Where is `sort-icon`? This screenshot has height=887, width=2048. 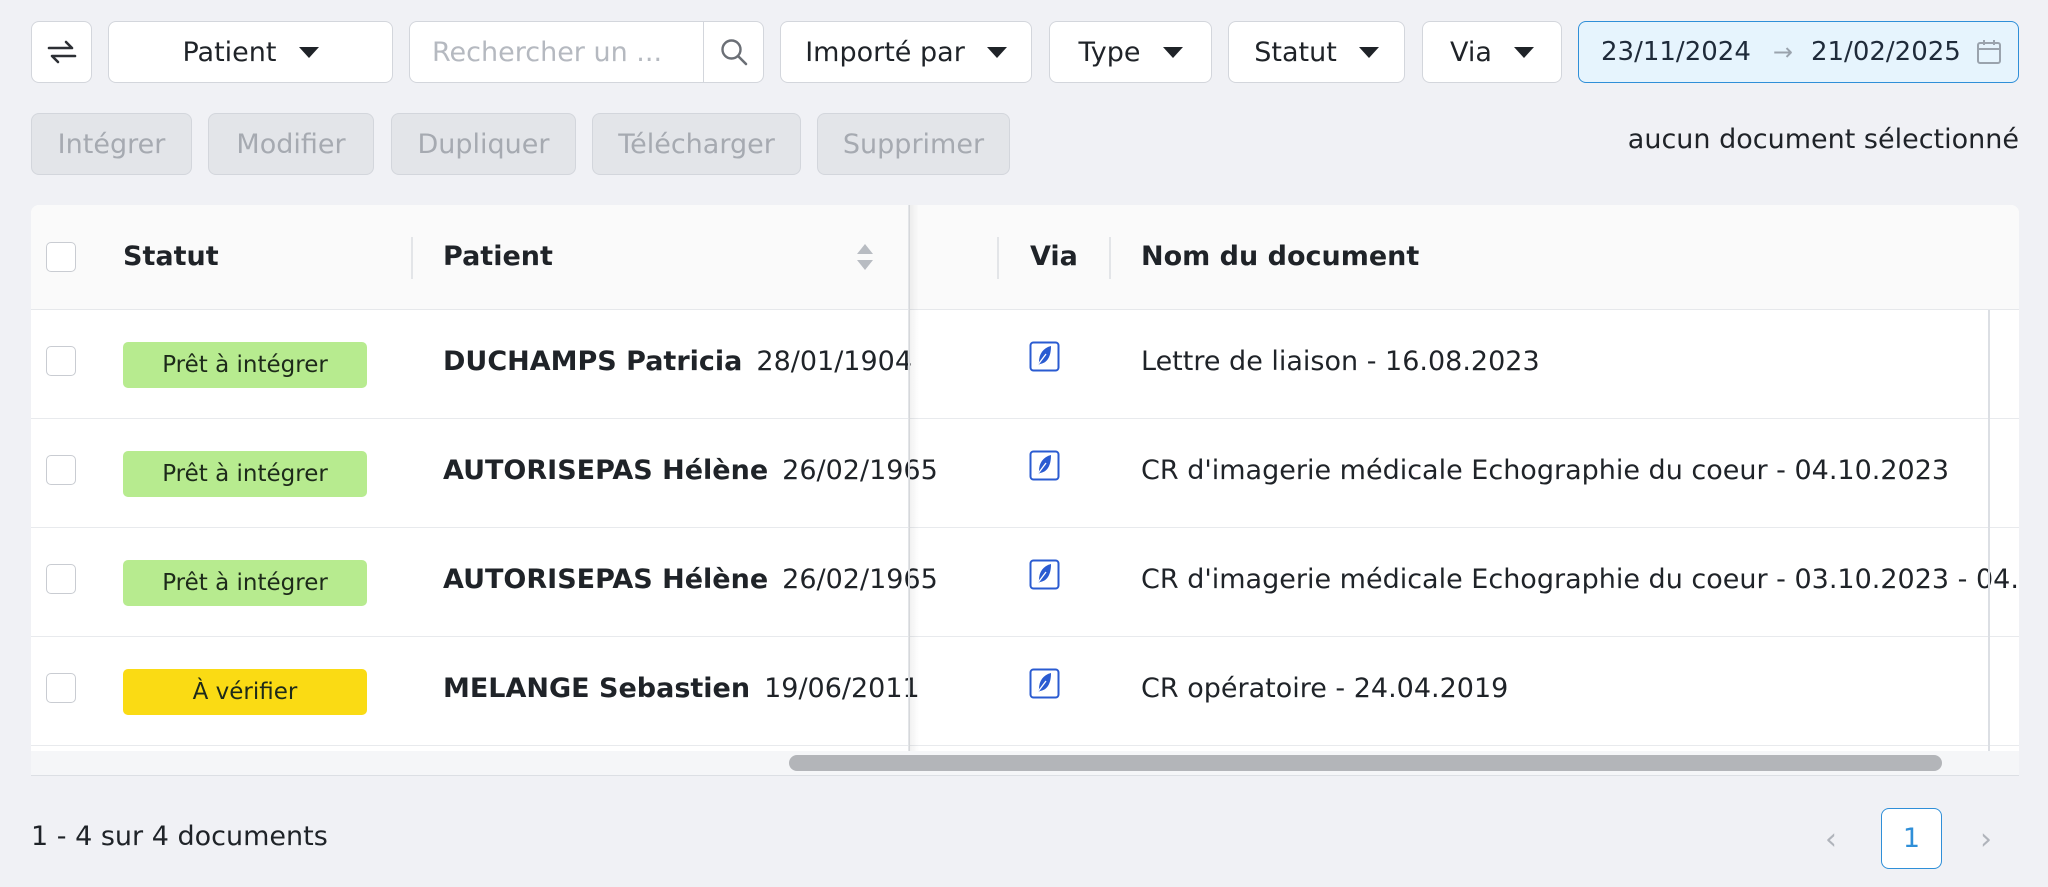 sort-icon is located at coordinates (865, 257).